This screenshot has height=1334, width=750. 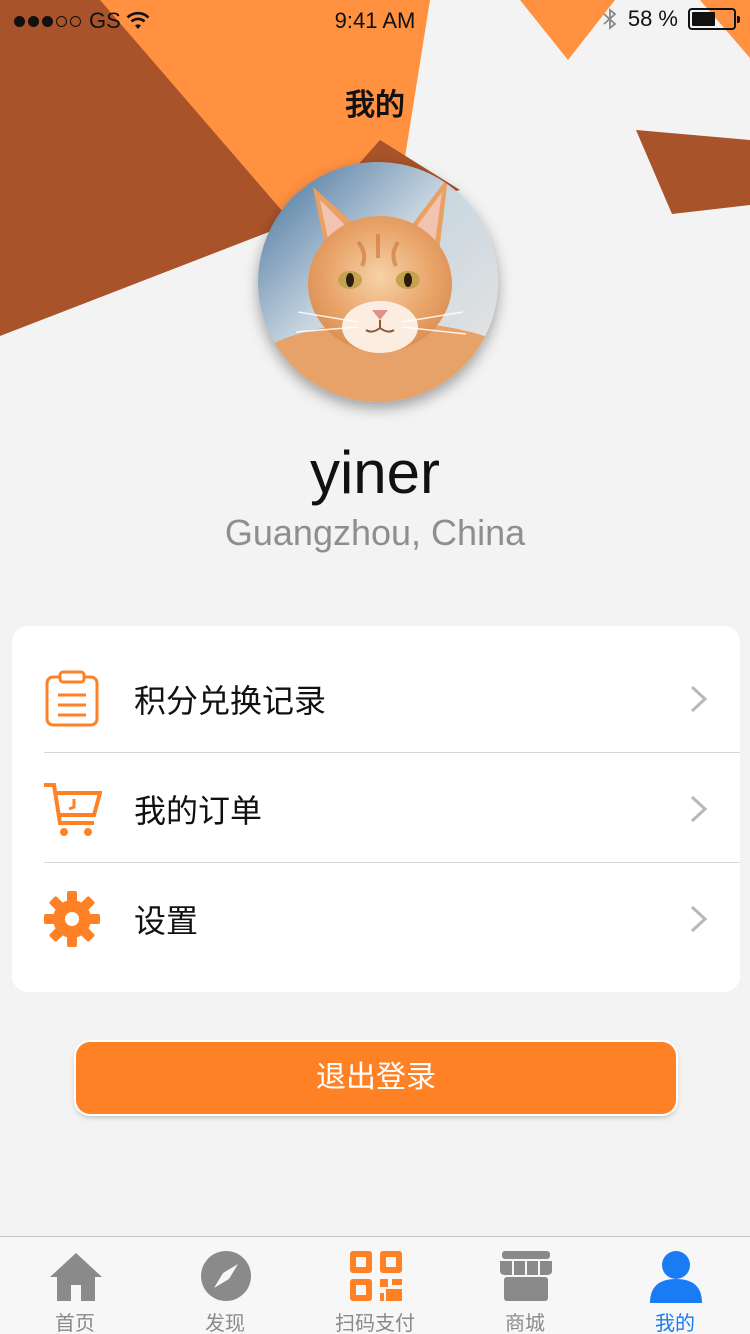 I want to click on tab-label: 我的, so click(x=675, y=1323).